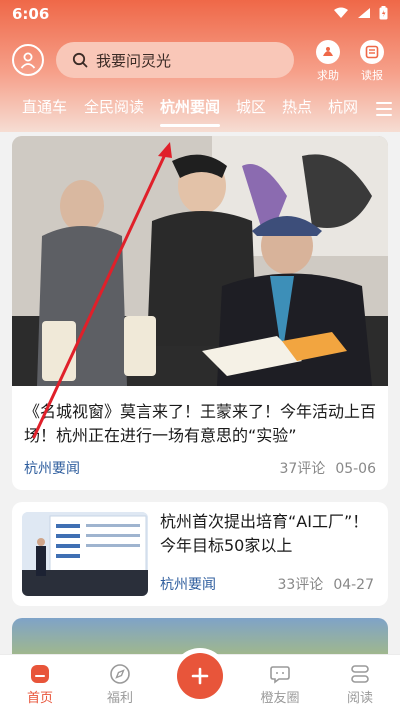 The width and height of the screenshot is (400, 710). Describe the element at coordinates (39, 698) in the screenshot. I see `nav-home-label: 首页` at that location.